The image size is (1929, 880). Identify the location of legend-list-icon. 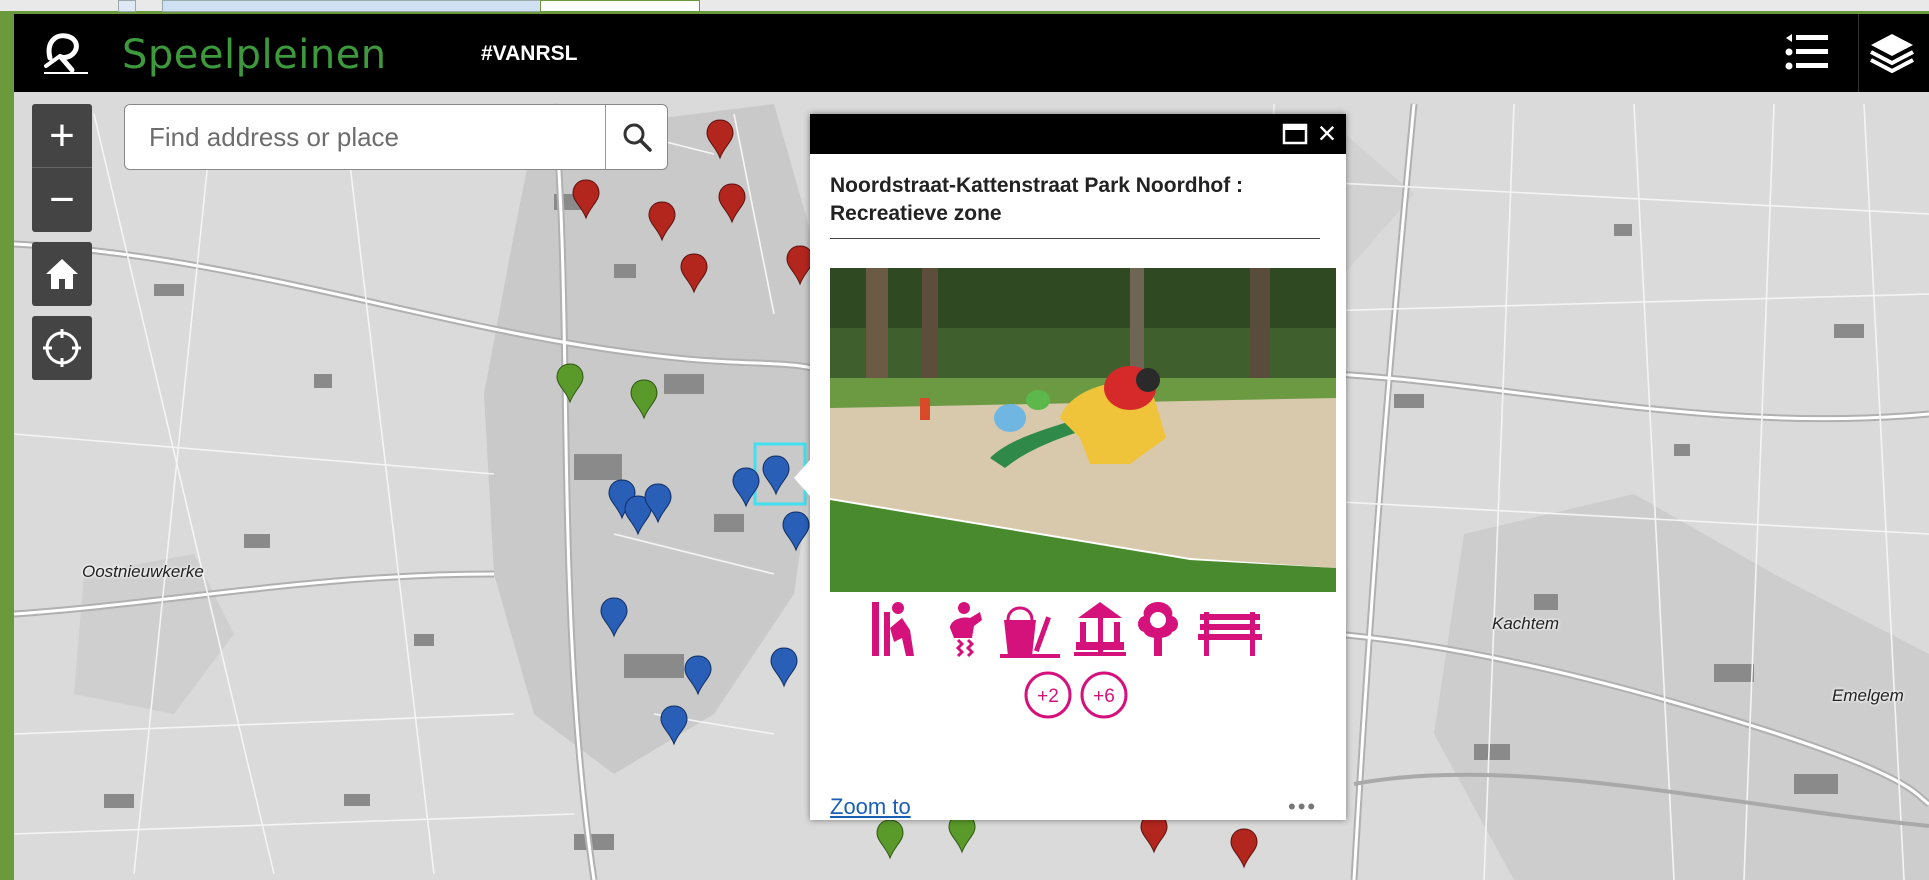
(1806, 52).